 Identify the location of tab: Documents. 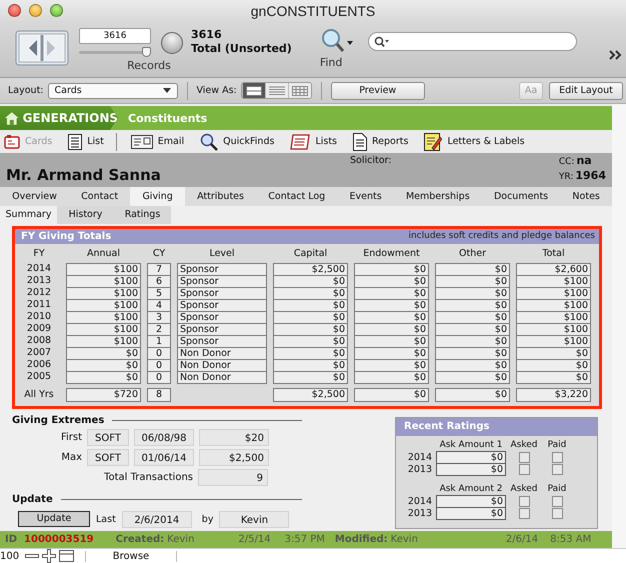
(521, 196).